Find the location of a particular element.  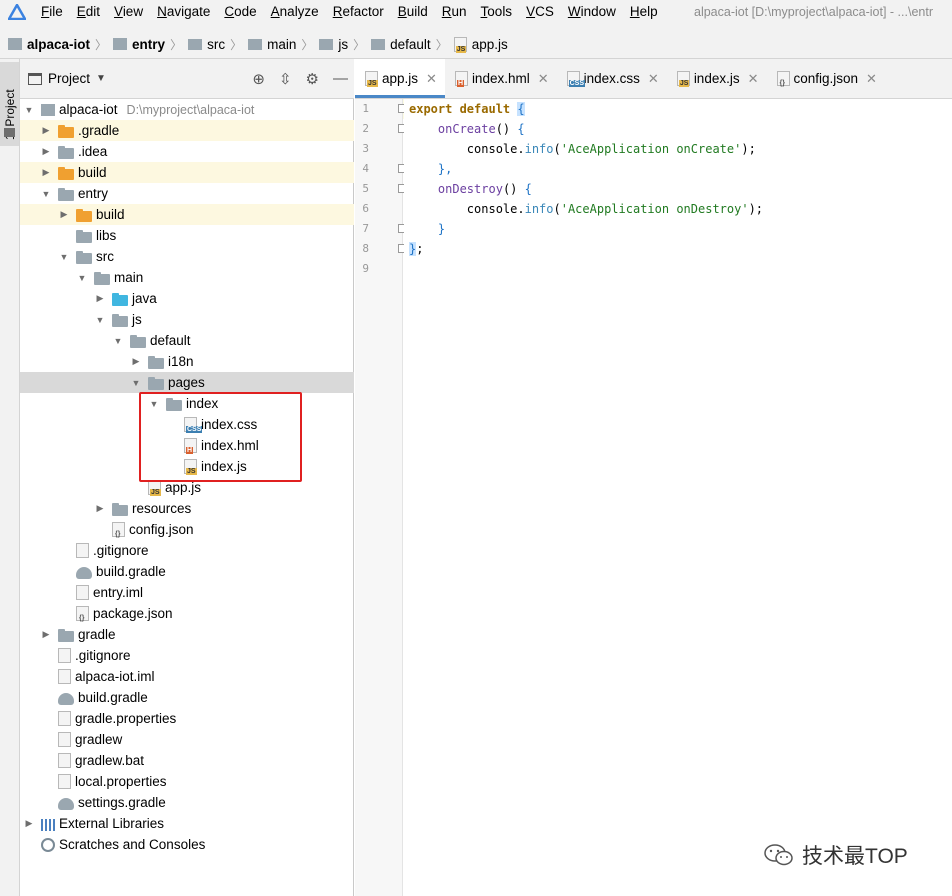

watermark: 技术最TOP is located at coordinates (836, 855).